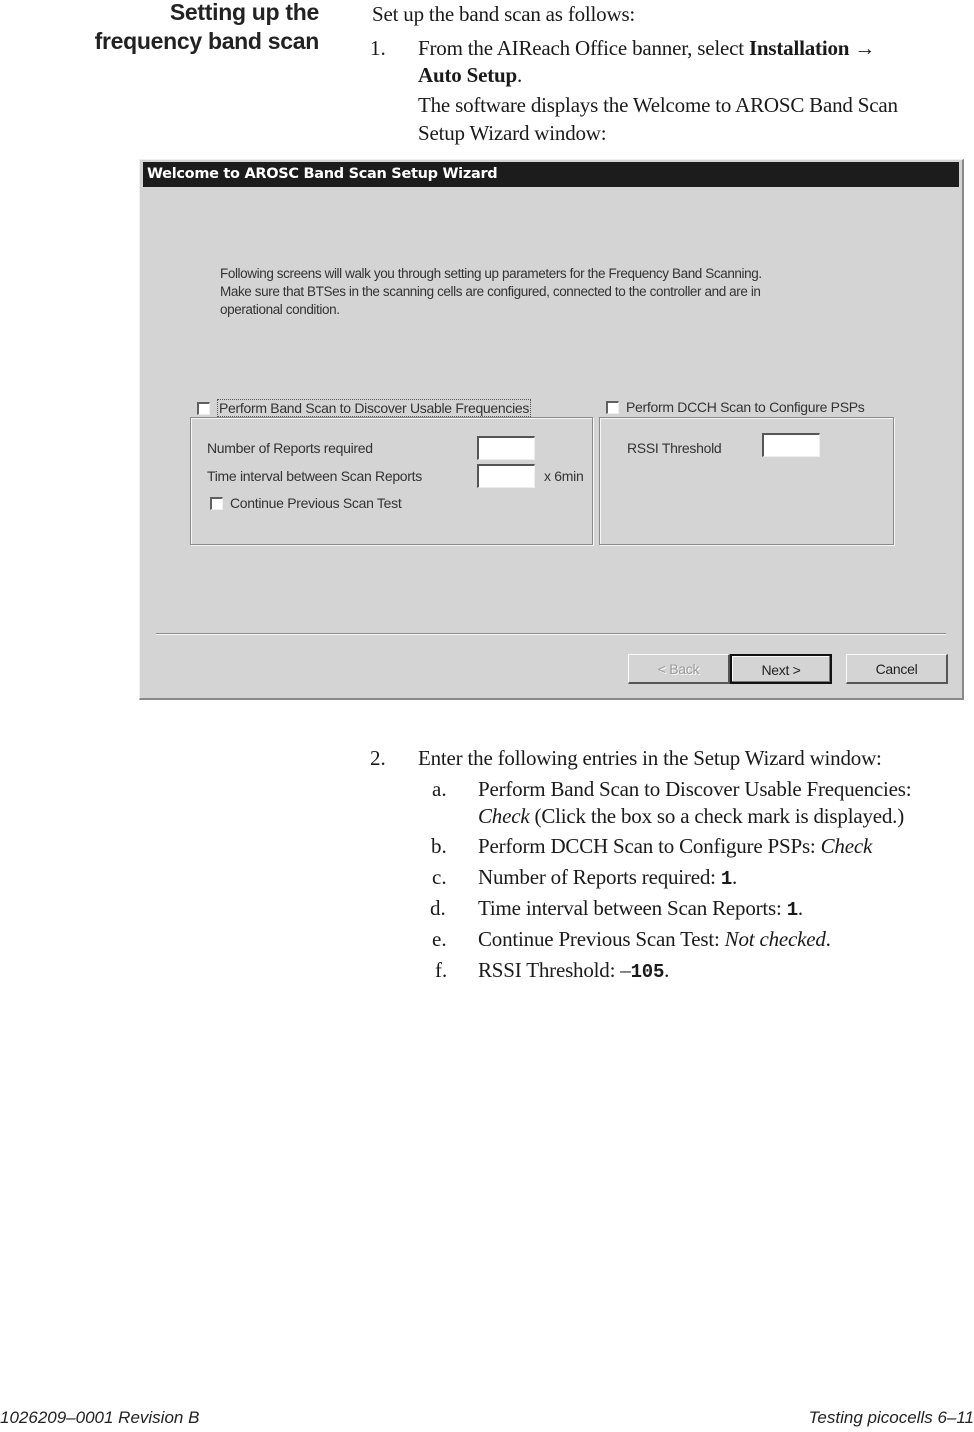 The height and width of the screenshot is (1432, 974). I want to click on substep-label: Number of Reports required:, so click(599, 877).